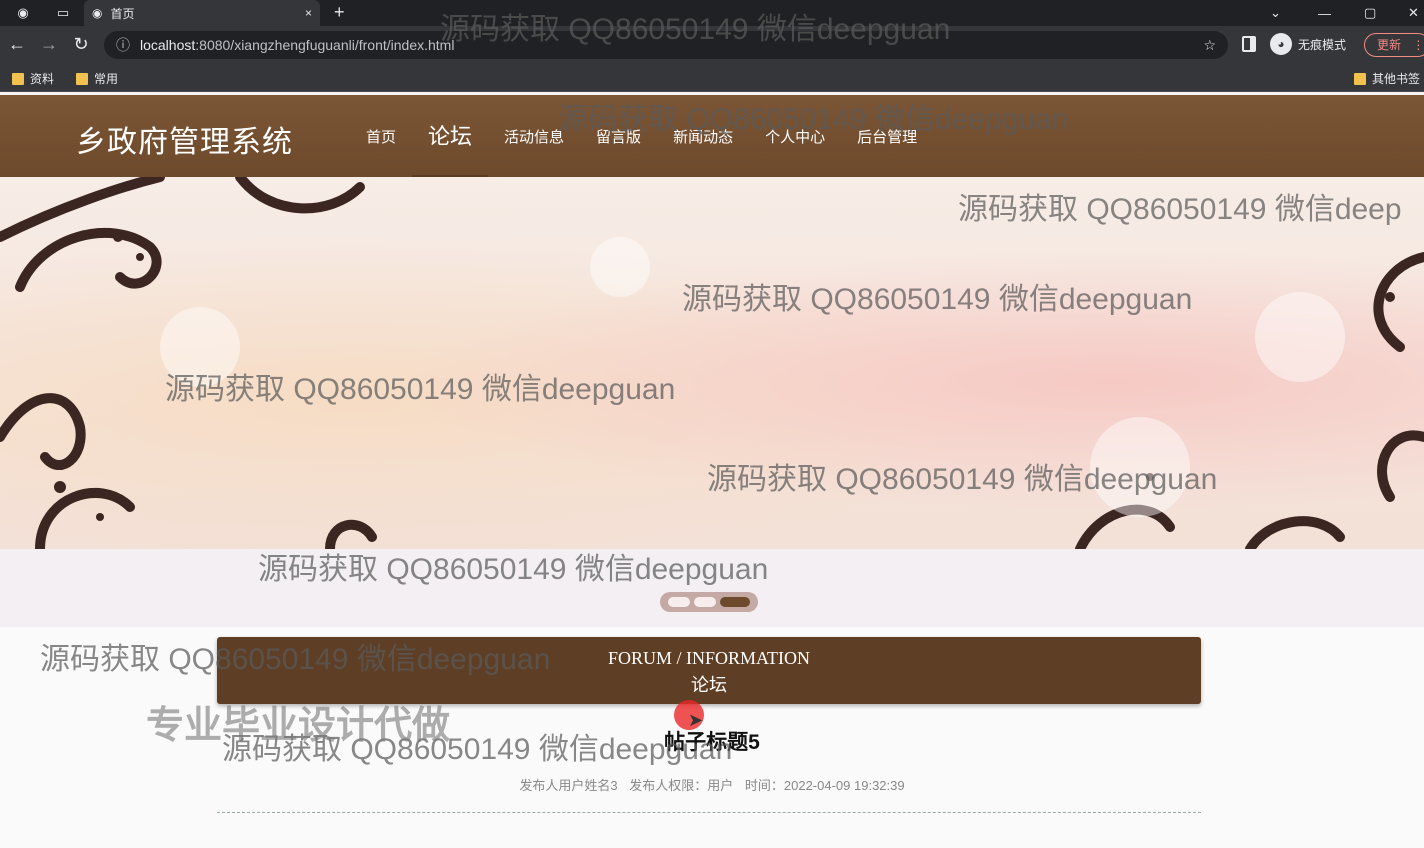 This screenshot has height=848, width=1424. Describe the element at coordinates (339, 12) in the screenshot. I see `new-tab-button: +` at that location.